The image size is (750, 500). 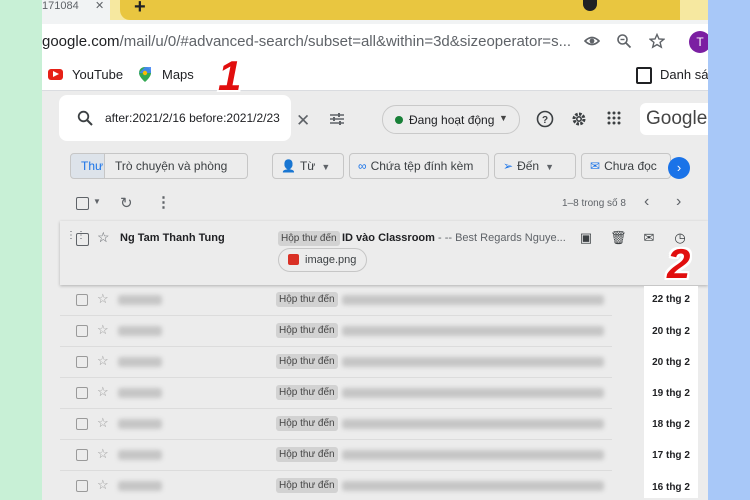 What do you see at coordinates (92, 166) in the screenshot?
I see `chip-label: Thư` at bounding box center [92, 166].